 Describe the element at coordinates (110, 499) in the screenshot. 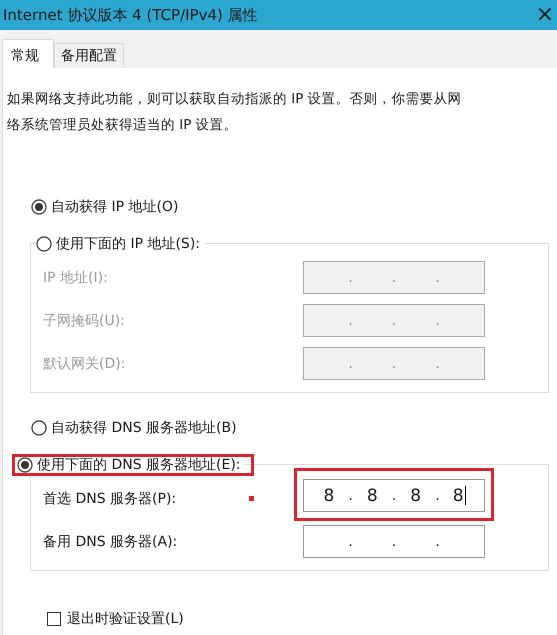

I see `field-label: 首选 DNS 服务器(P):` at that location.